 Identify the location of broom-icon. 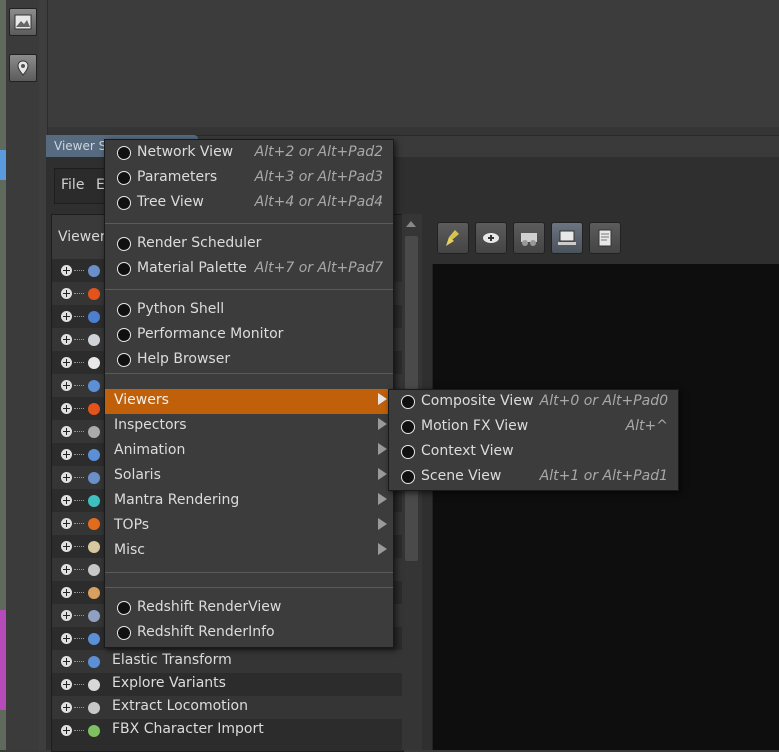
(453, 238).